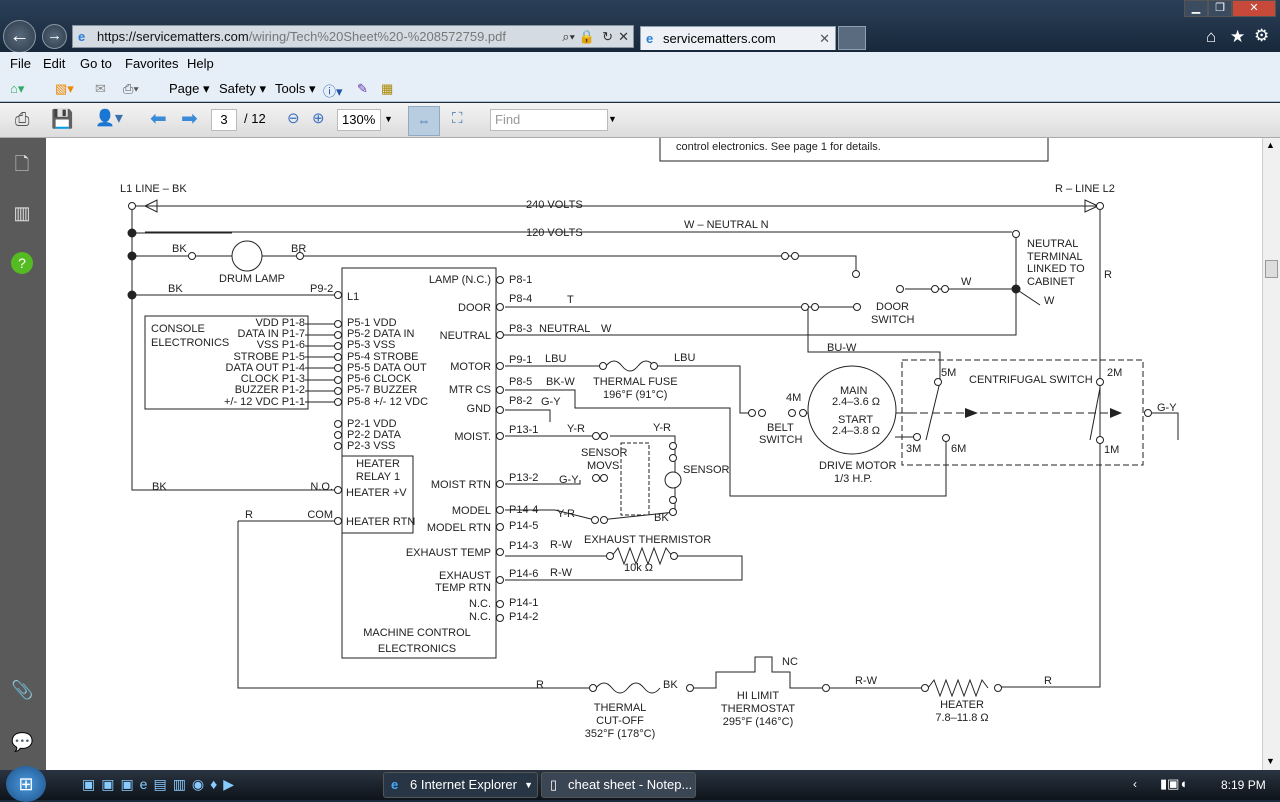 Image resolution: width=1280 pixels, height=802 pixels. Describe the element at coordinates (22, 163) in the screenshot. I see `pages-icon: 🗋` at that location.